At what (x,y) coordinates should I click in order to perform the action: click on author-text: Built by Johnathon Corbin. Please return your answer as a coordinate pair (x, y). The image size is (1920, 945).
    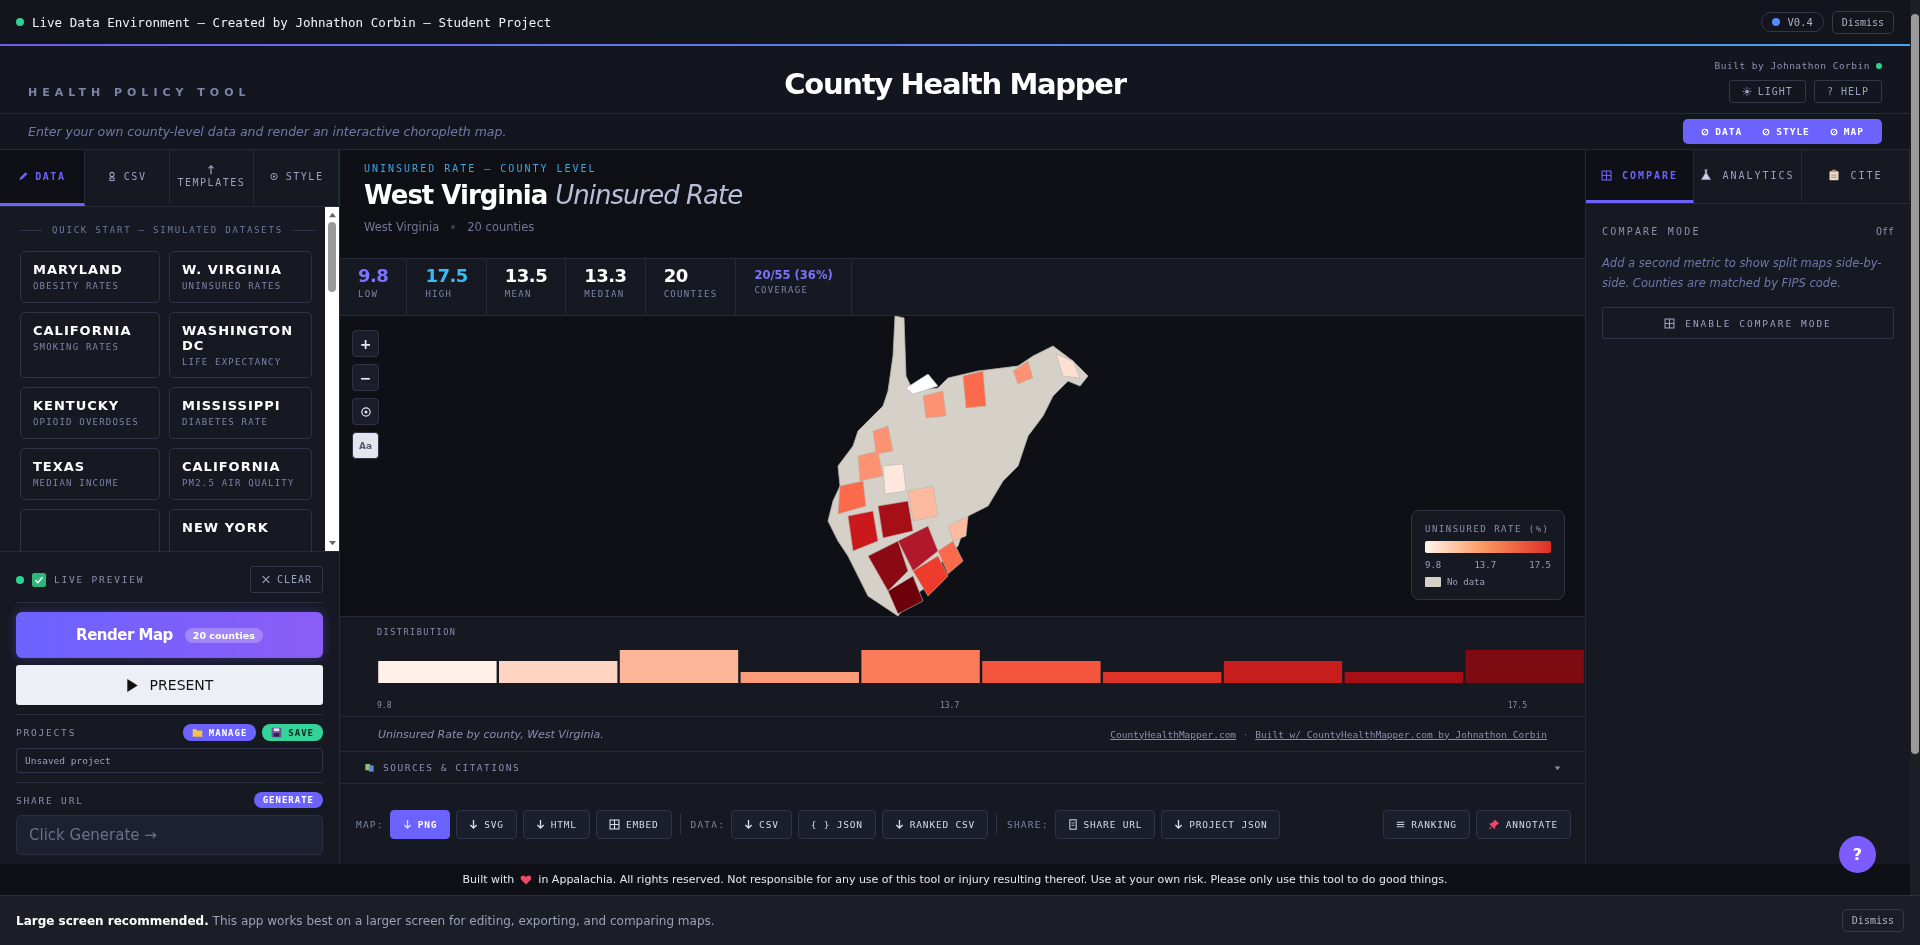
    Looking at the image, I should click on (1792, 65).